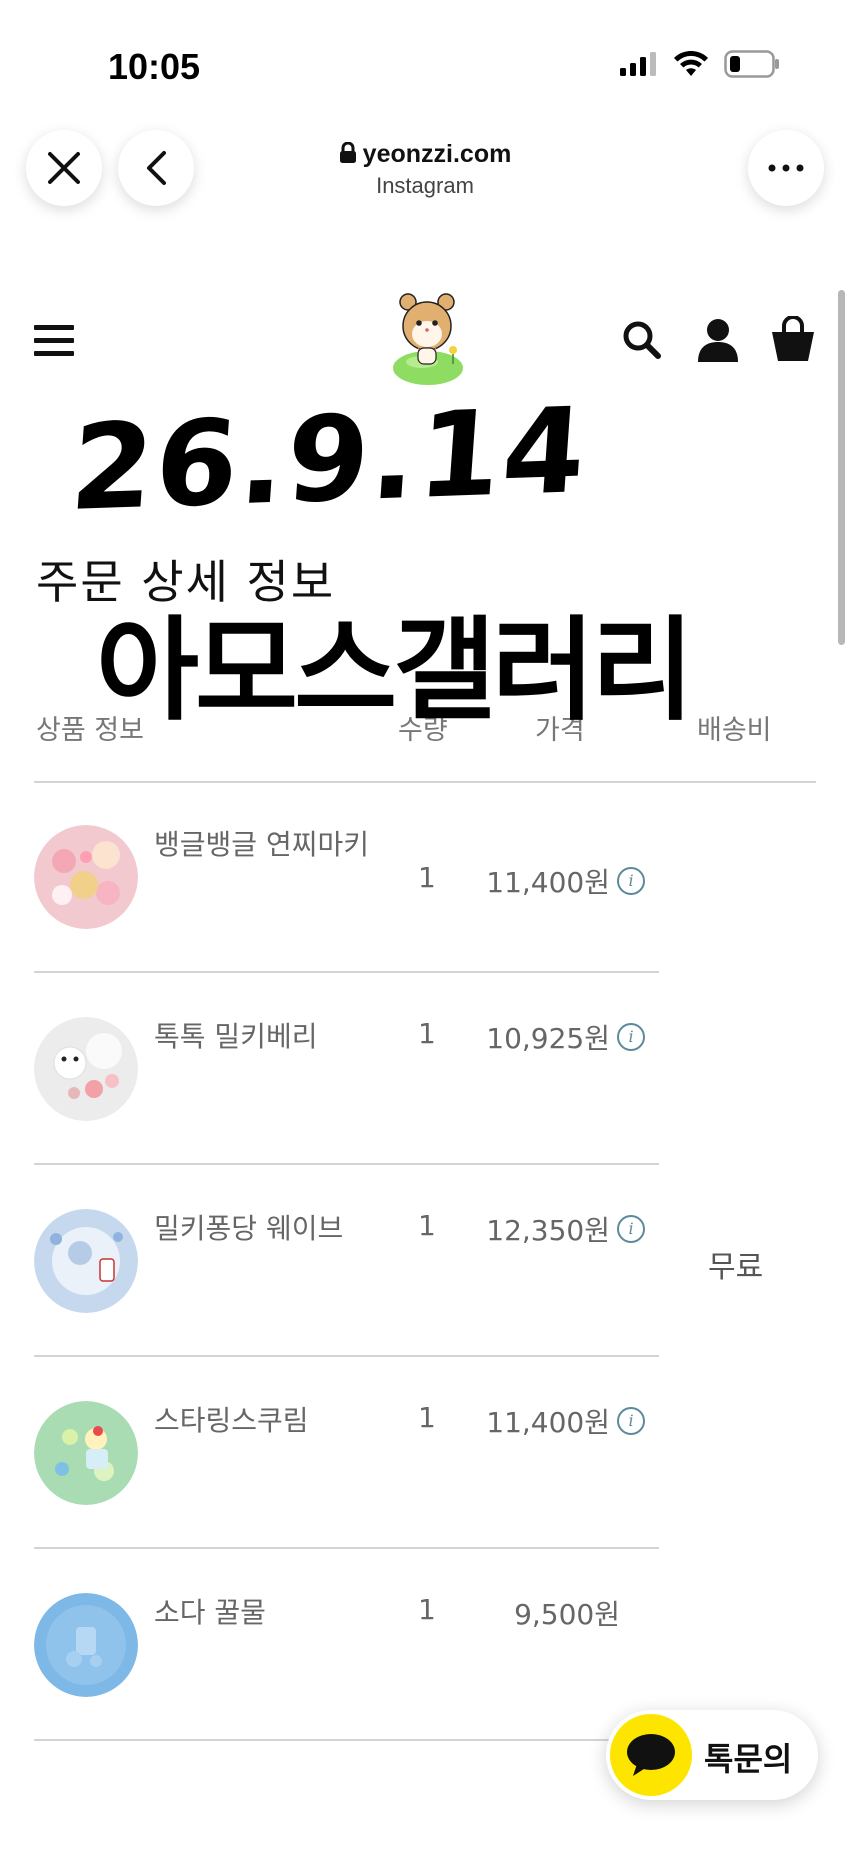  I want to click on url-subtitle: Instagram, so click(425, 185).